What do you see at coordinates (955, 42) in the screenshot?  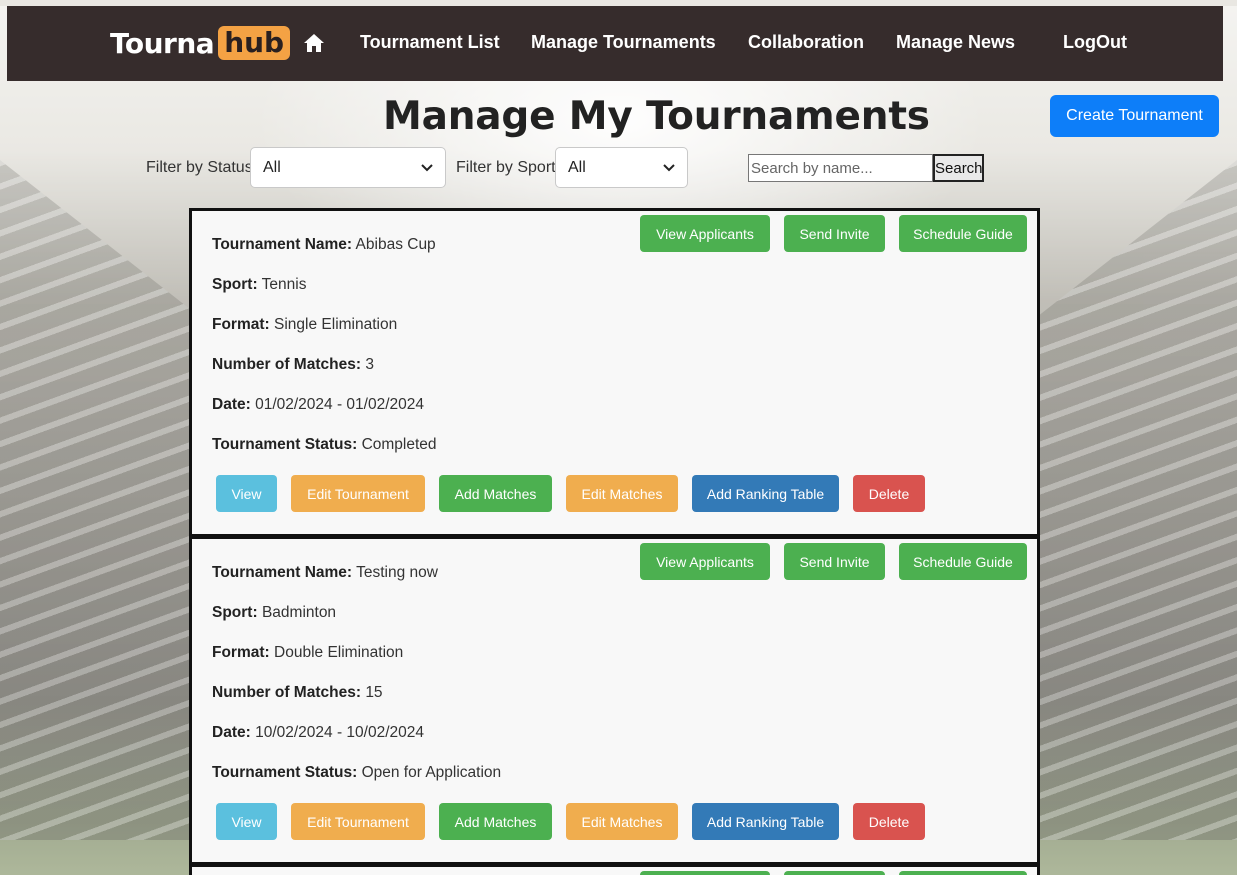 I see `nav-manage-news: Manage News` at bounding box center [955, 42].